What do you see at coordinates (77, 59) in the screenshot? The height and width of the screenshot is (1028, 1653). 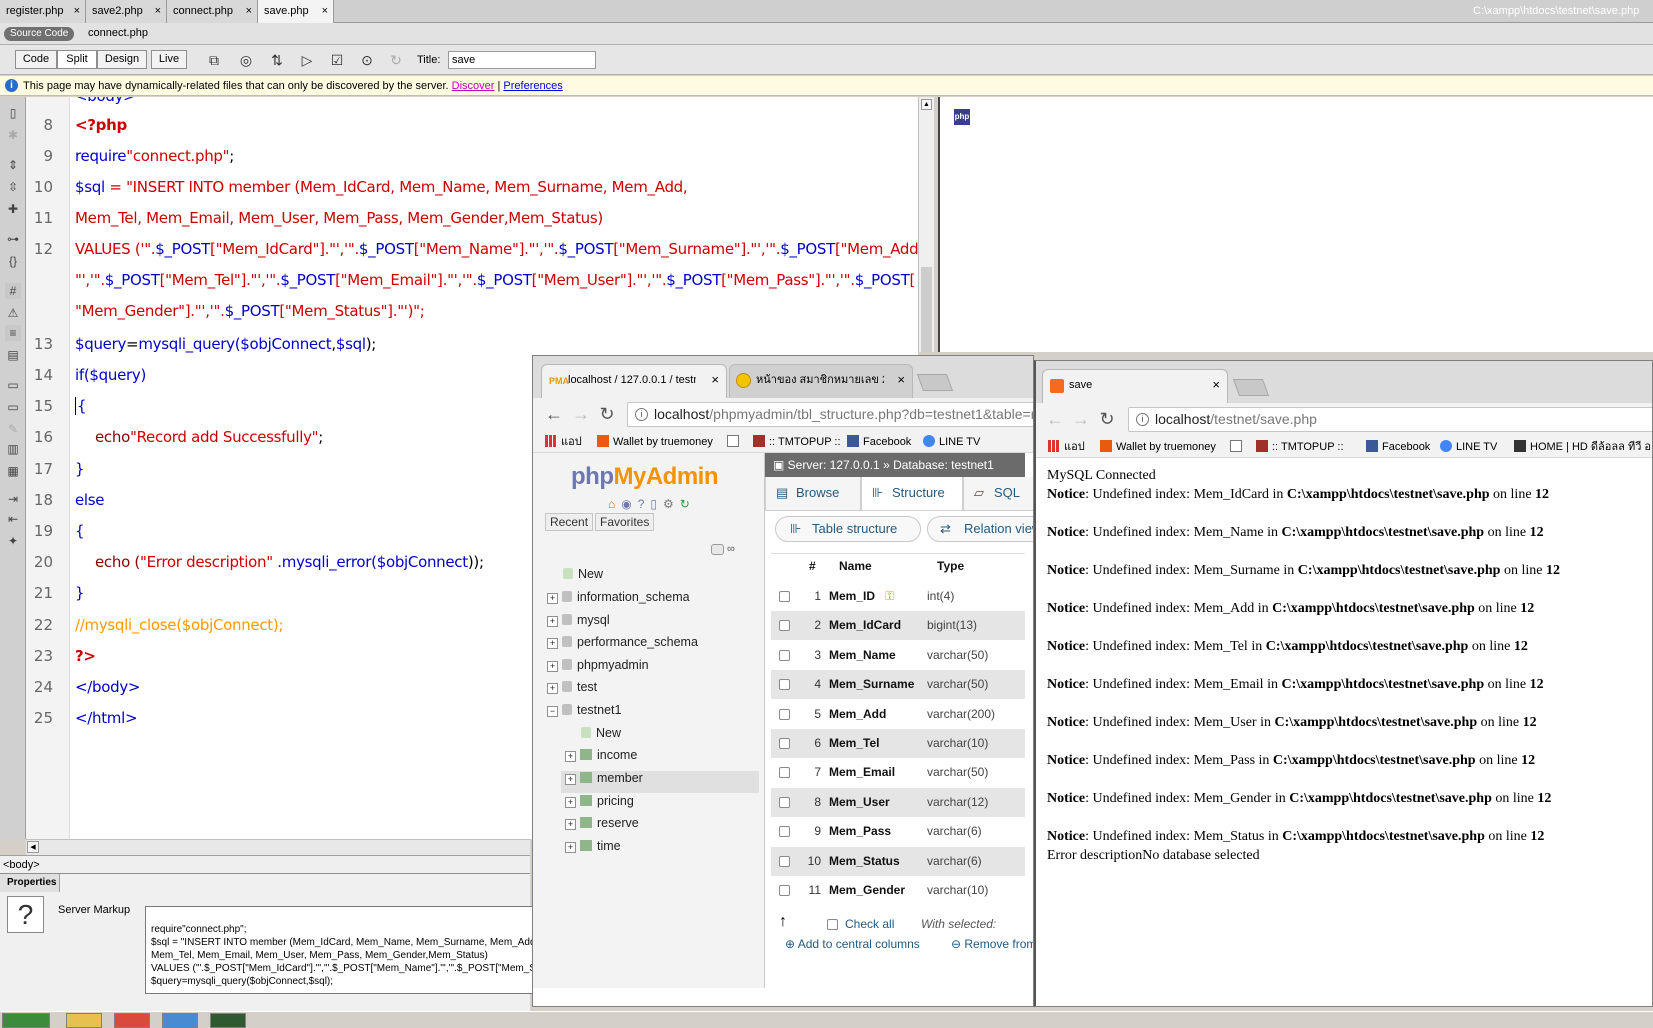 I see `split-view-button: Split` at bounding box center [77, 59].